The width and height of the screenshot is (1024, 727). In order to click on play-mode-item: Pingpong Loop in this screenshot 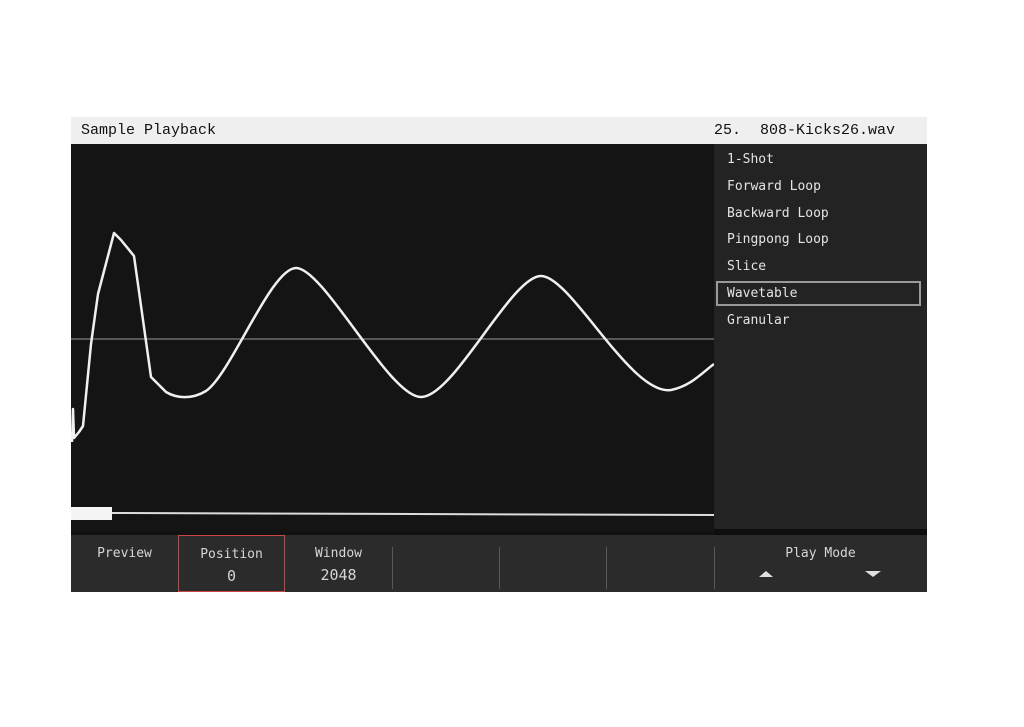, I will do `click(818, 239)`.